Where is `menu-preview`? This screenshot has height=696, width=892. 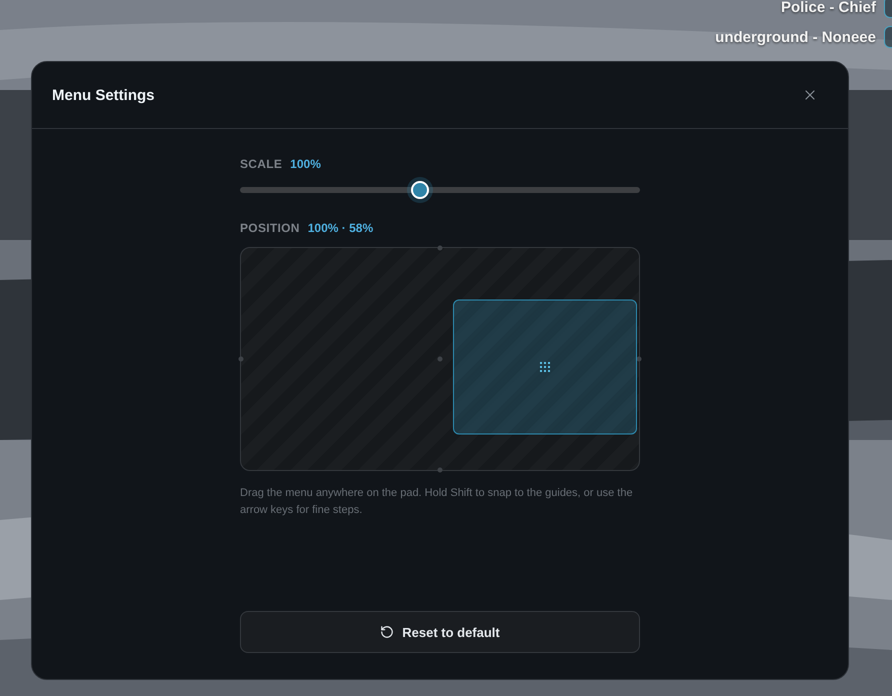 menu-preview is located at coordinates (545, 366).